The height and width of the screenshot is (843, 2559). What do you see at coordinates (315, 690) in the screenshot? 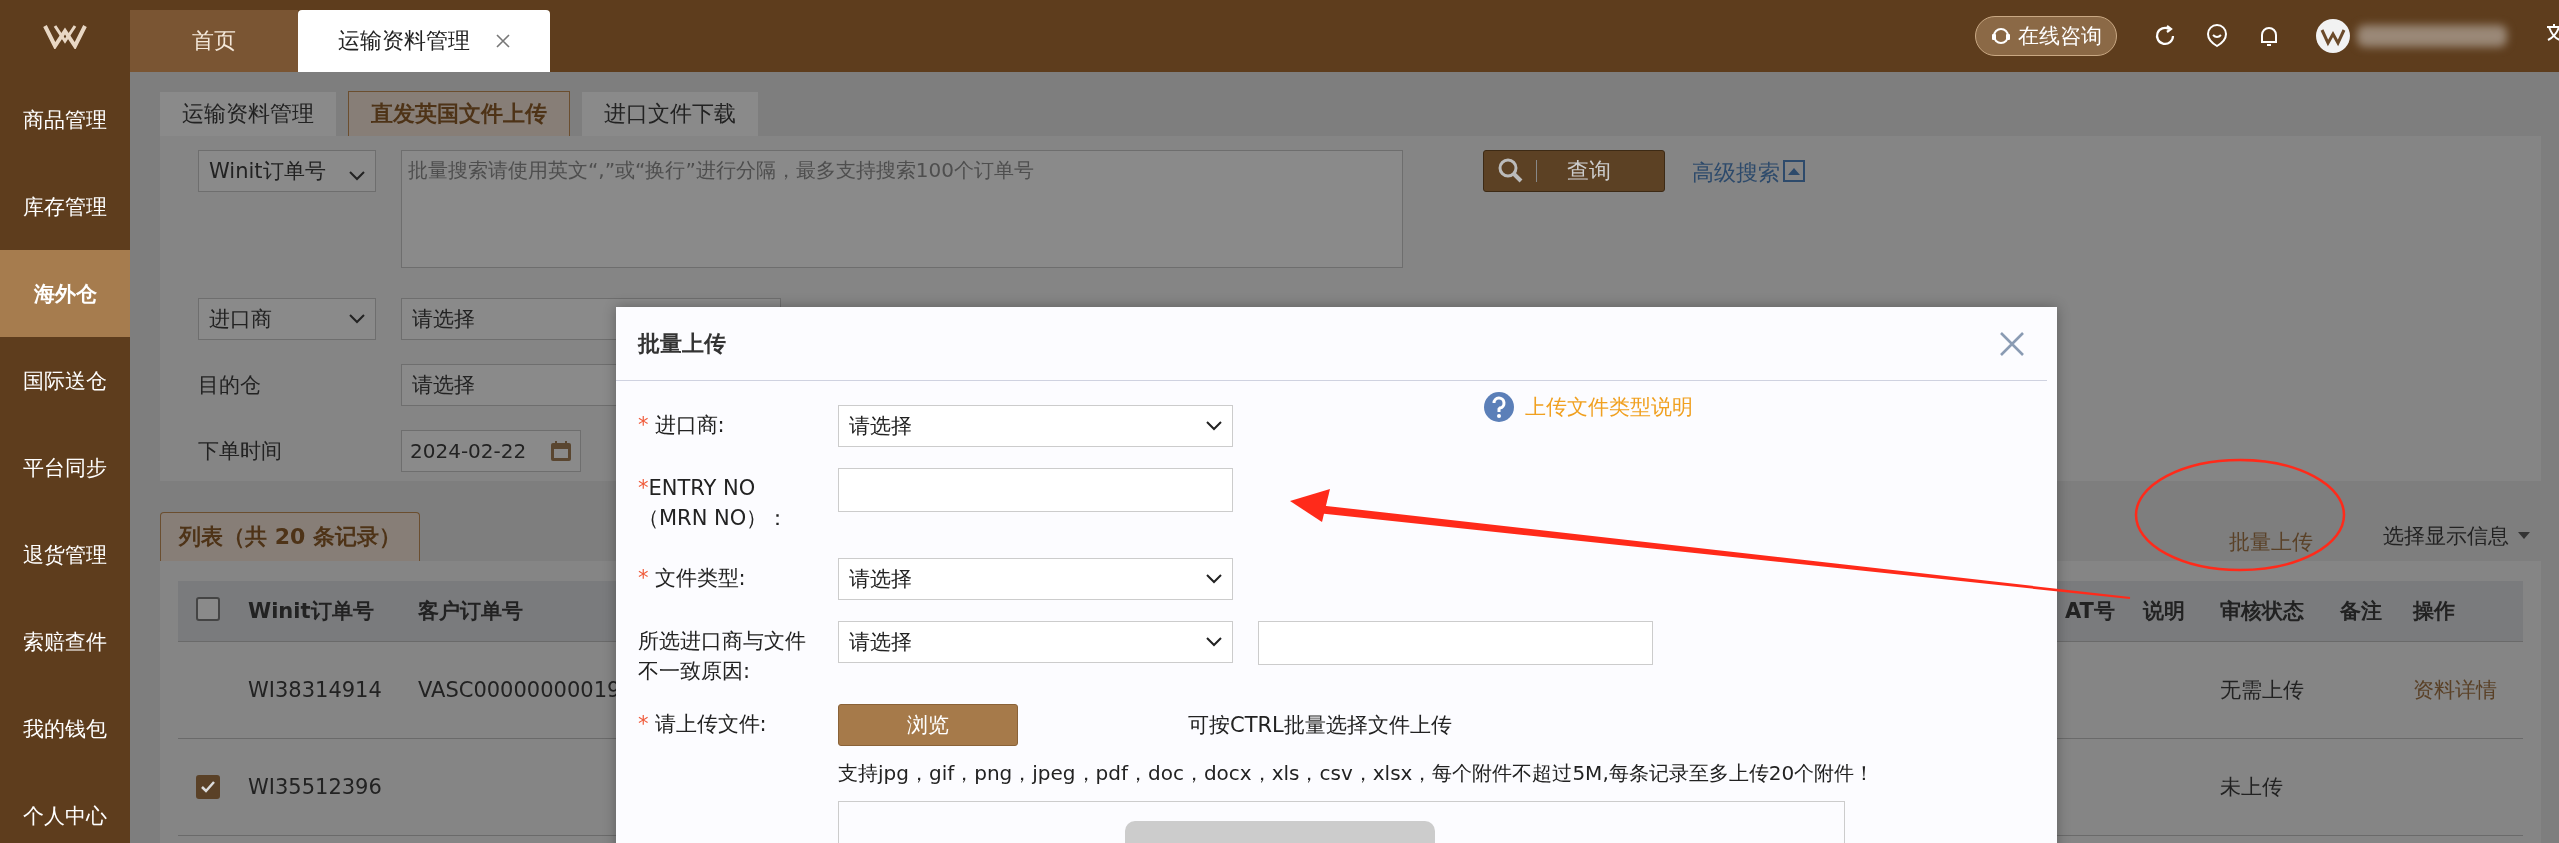
I see `table-cell: WI38314914` at bounding box center [315, 690].